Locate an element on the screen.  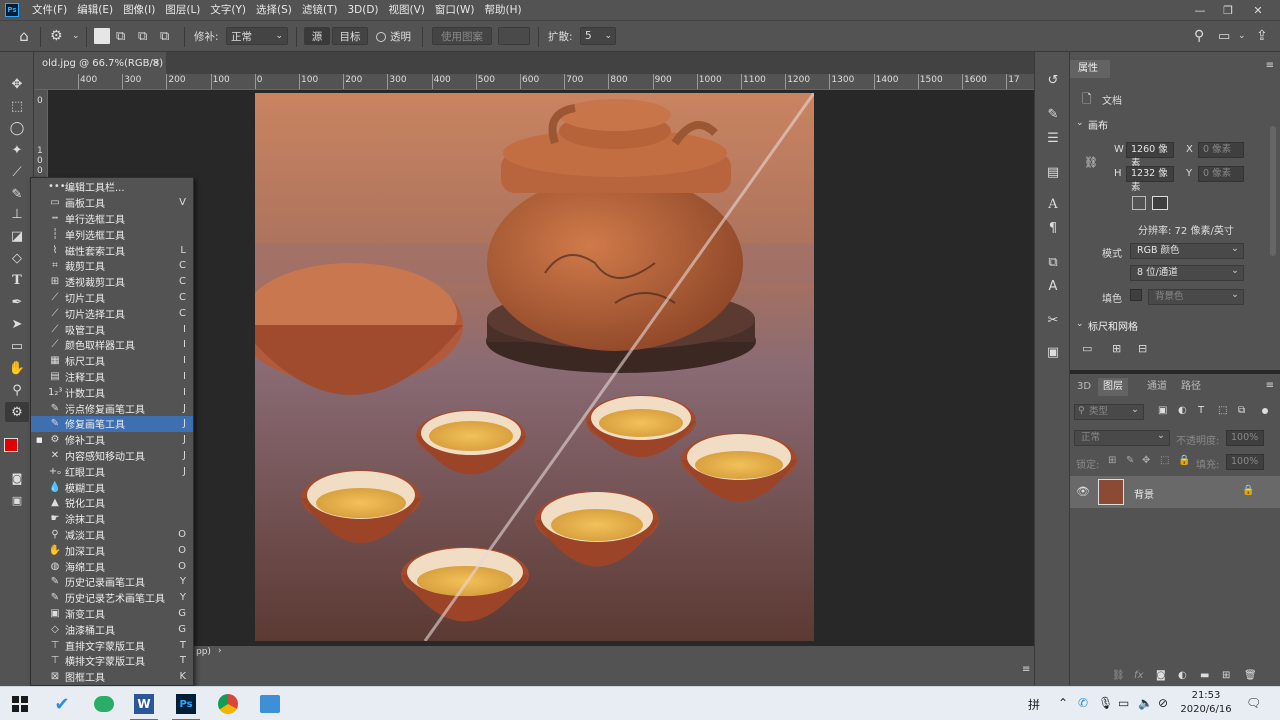
workspace-icon: ▭ is located at coordinates (1224, 36).